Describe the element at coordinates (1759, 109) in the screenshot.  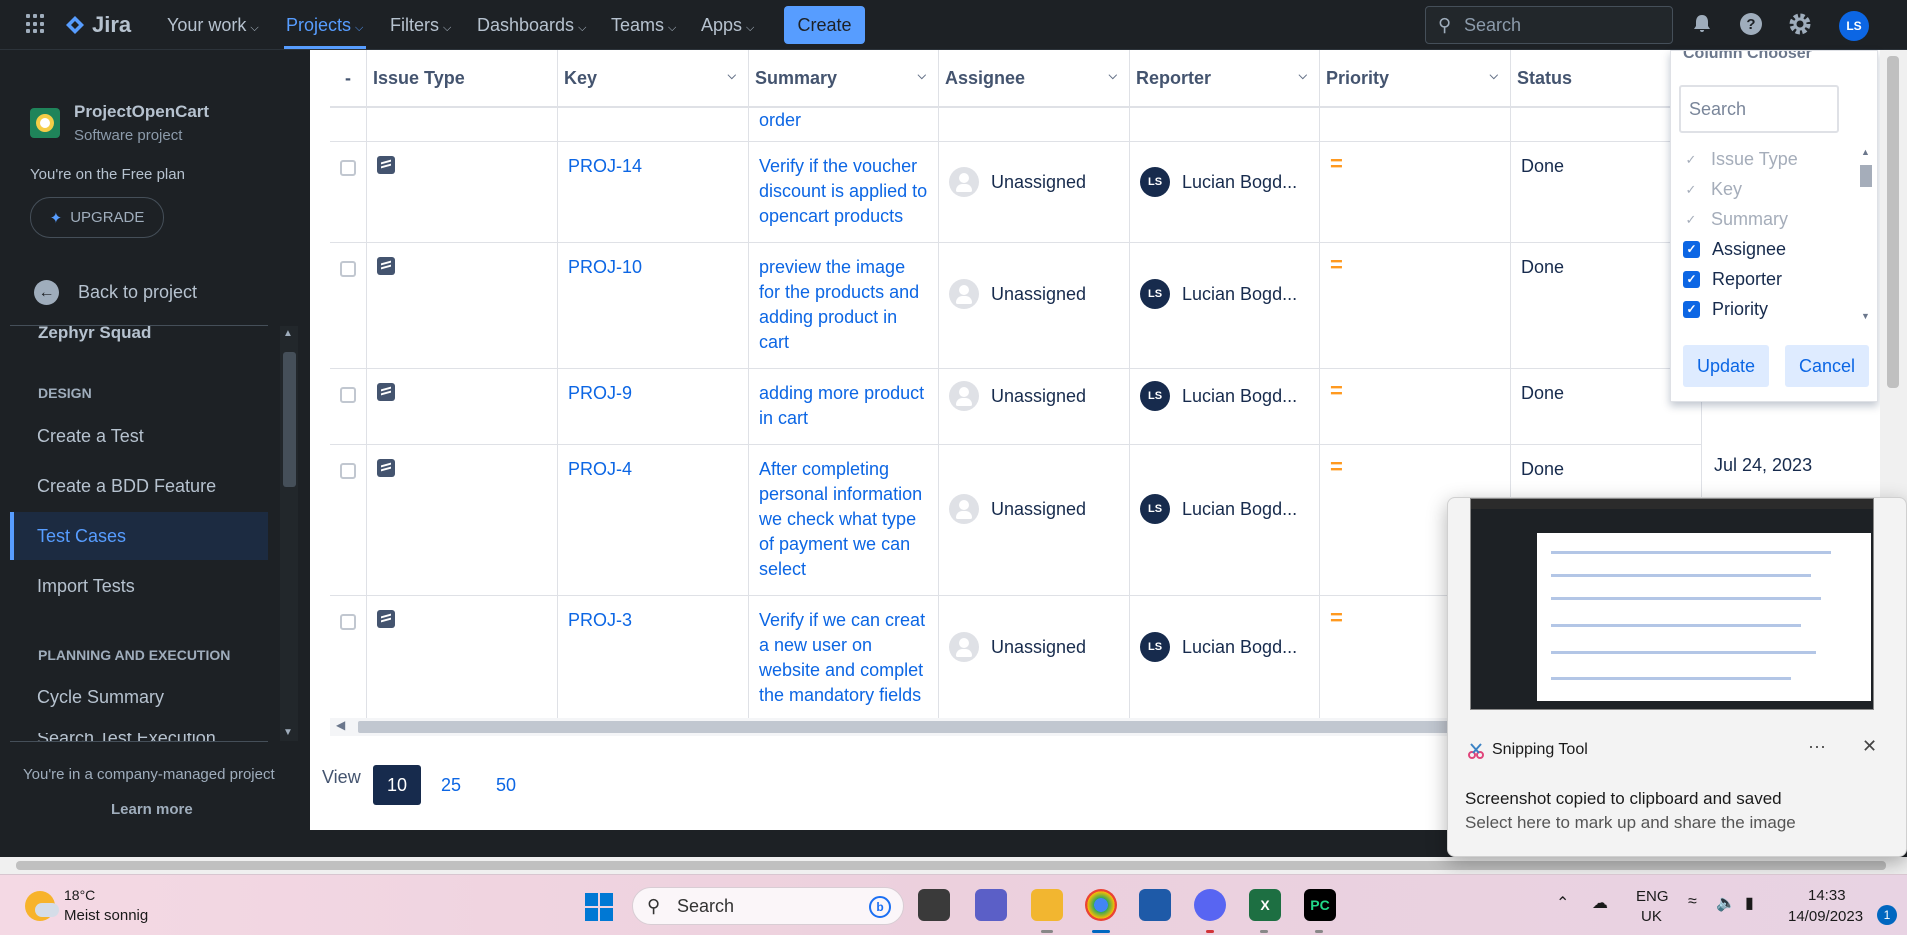
I see `column-search-input: Search` at that location.